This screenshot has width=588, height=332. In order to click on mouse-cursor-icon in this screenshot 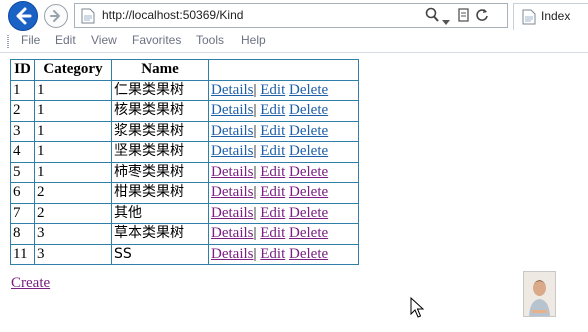, I will do `click(417, 307)`.